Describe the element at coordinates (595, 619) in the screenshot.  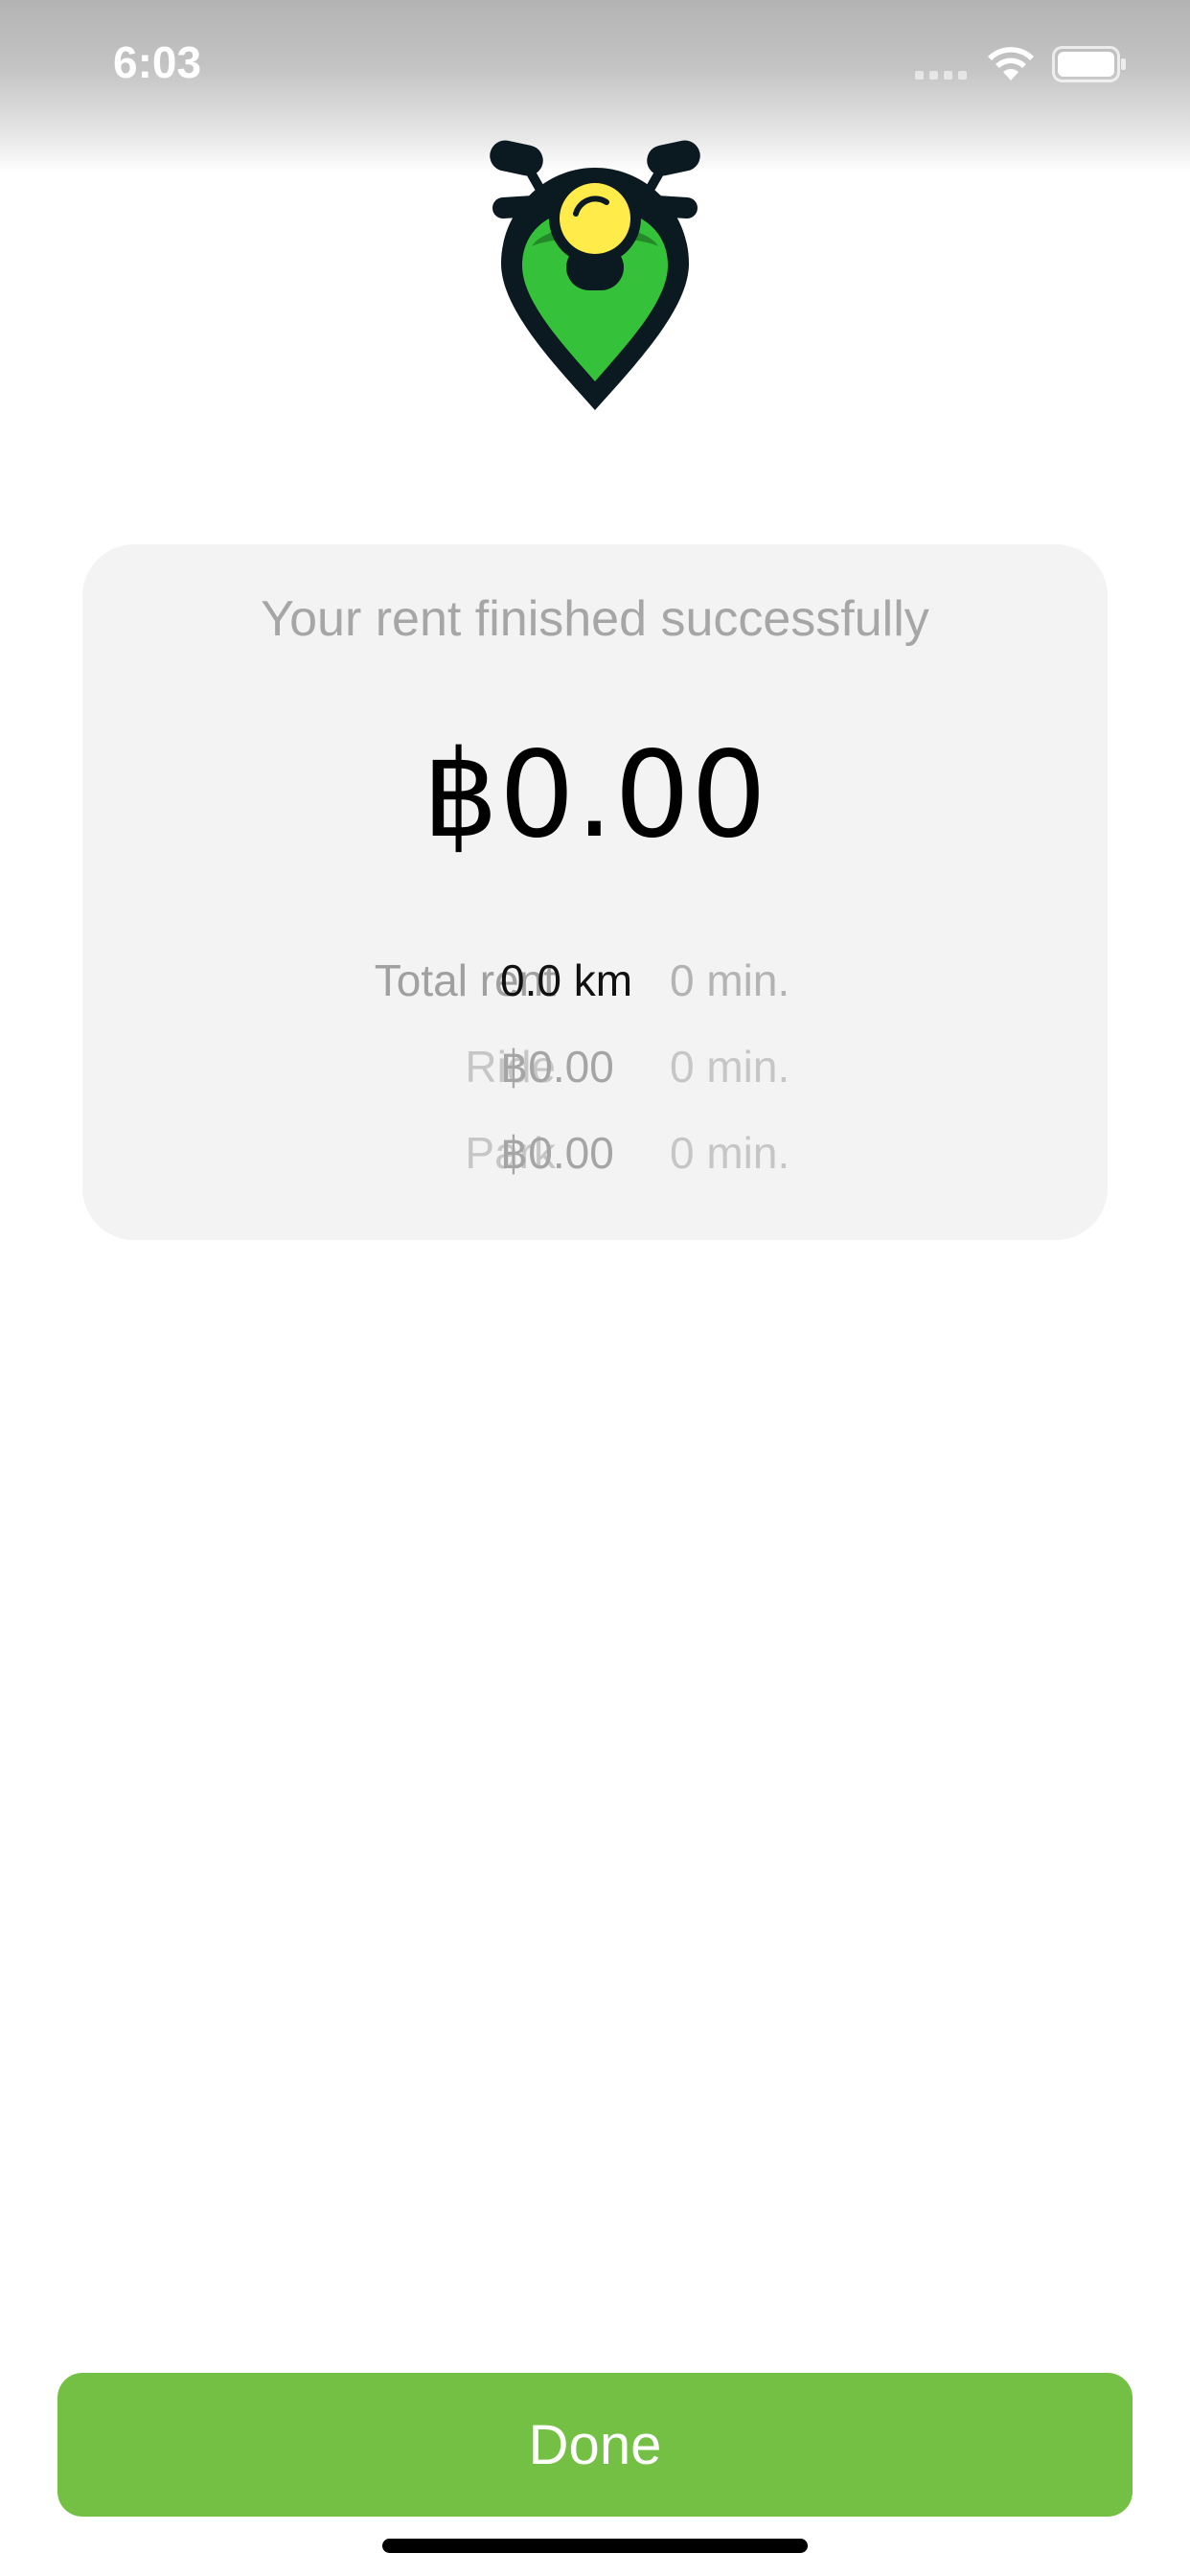
I see `rent-finished-title: Your rent finished successfully` at that location.